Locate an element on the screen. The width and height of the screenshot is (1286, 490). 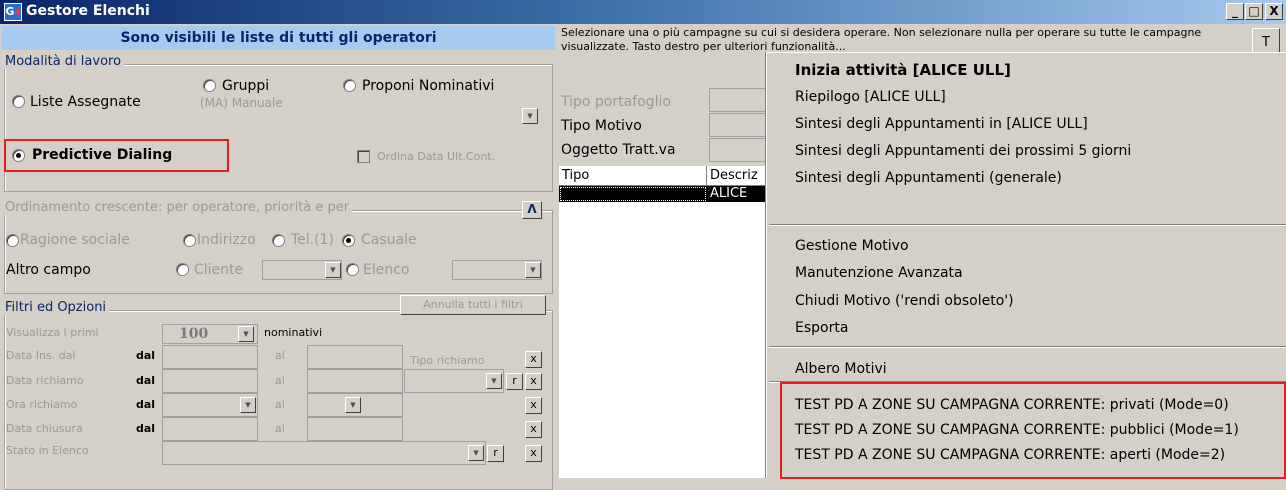
menu-item-inizia-attivita: Inizia attività [ALICE ULL] is located at coordinates (903, 70).